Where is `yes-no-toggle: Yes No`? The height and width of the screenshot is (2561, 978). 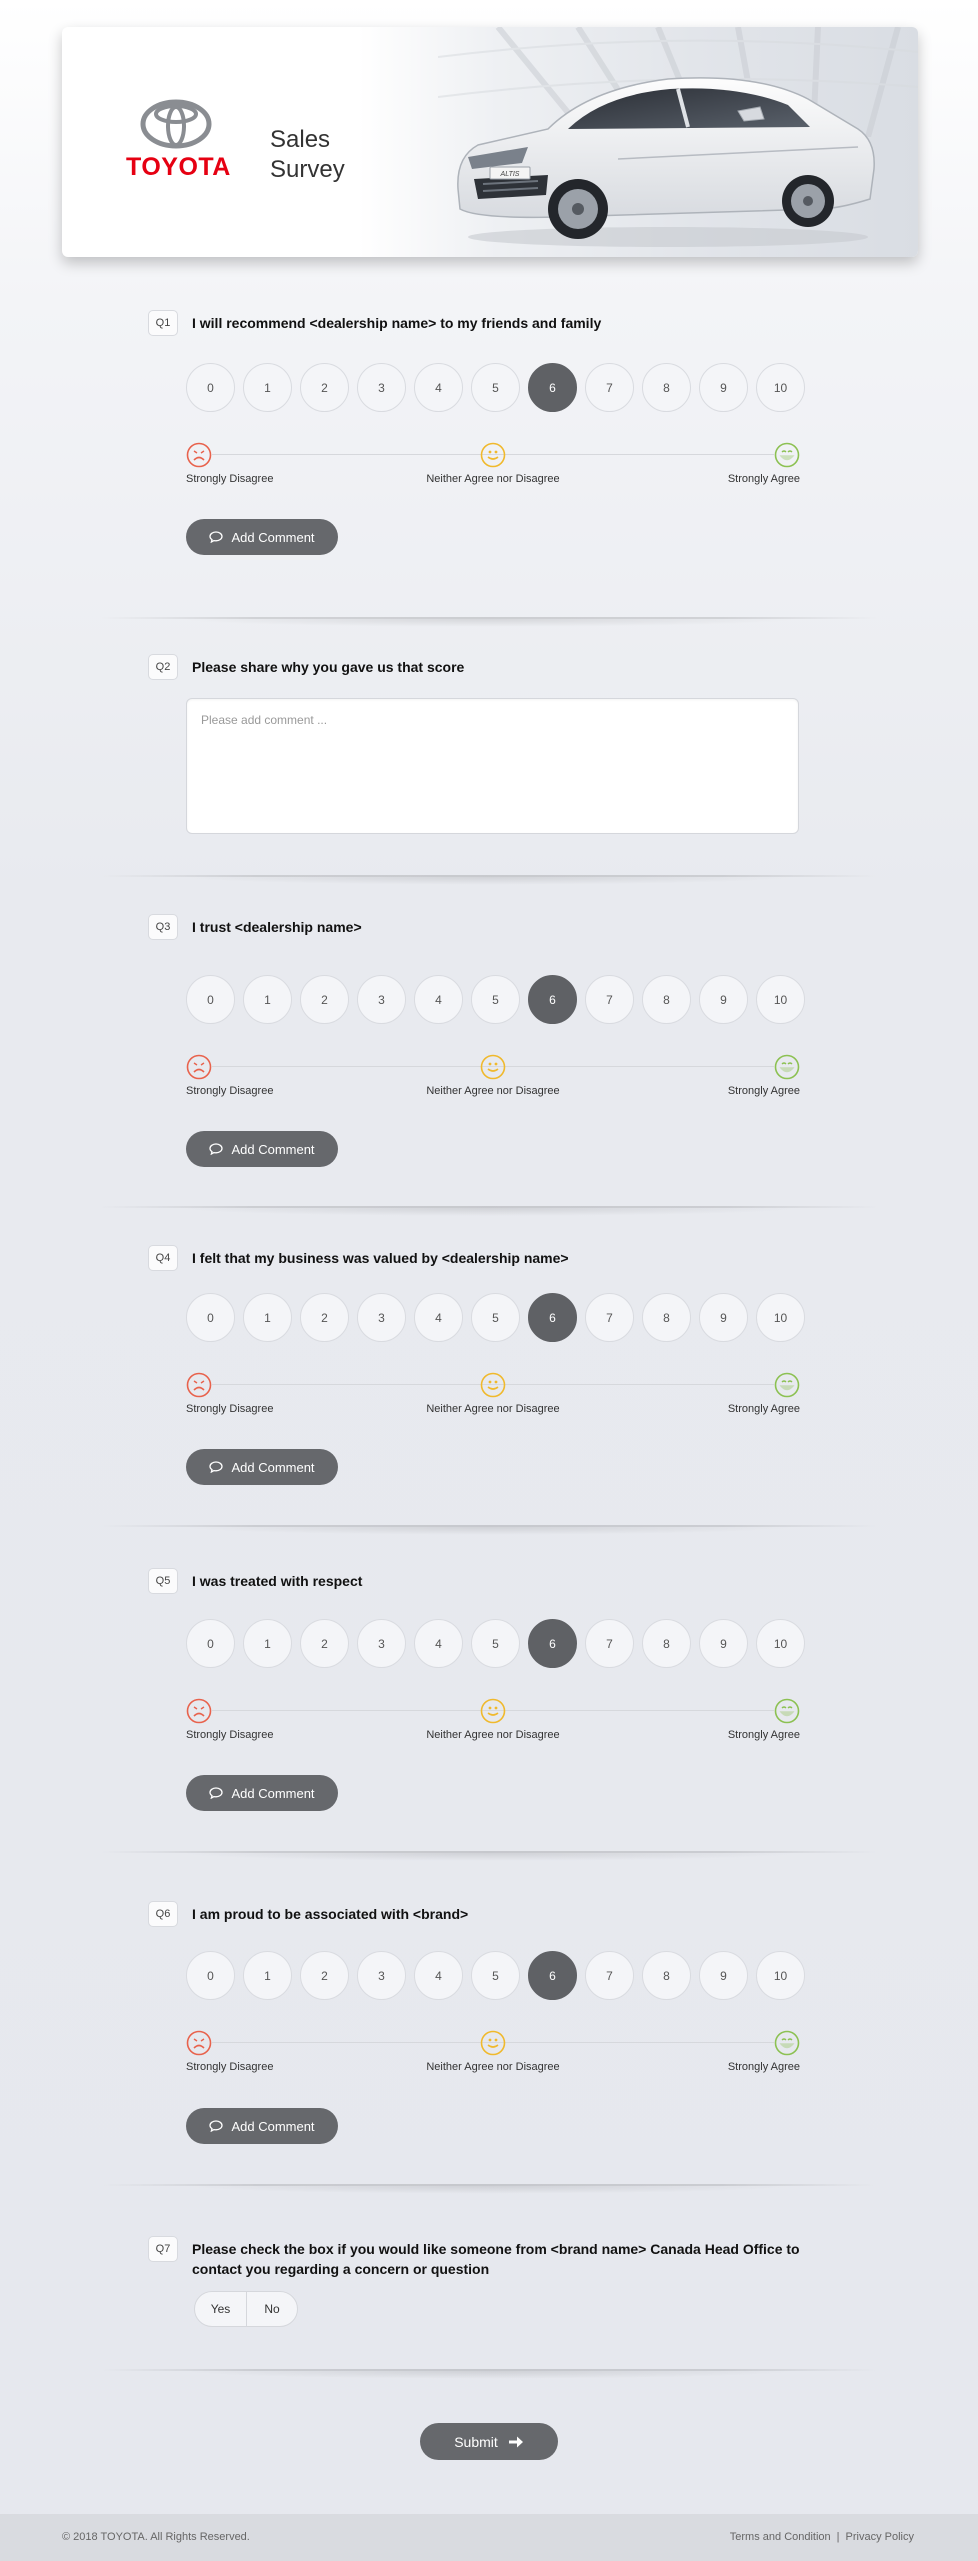
yes-no-toggle: Yes No is located at coordinates (246, 2309).